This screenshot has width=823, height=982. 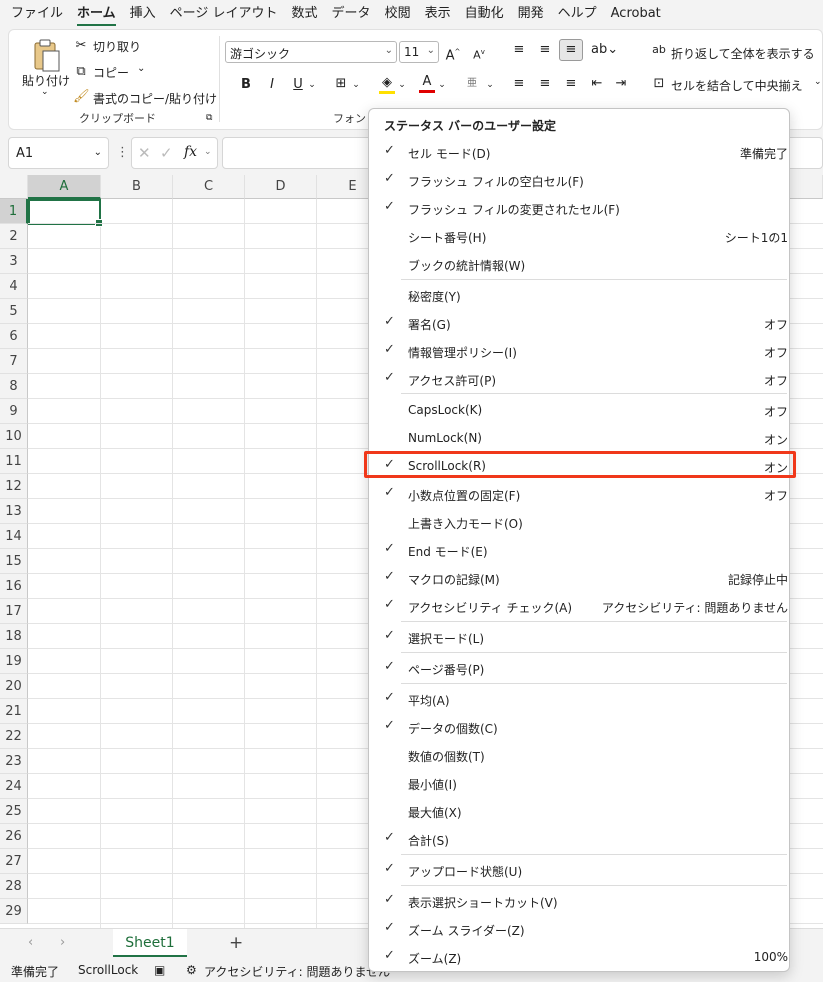 What do you see at coordinates (580, 379) in the screenshot?
I see `menu-item-9: ✓ アクセス許可(P) オフ` at bounding box center [580, 379].